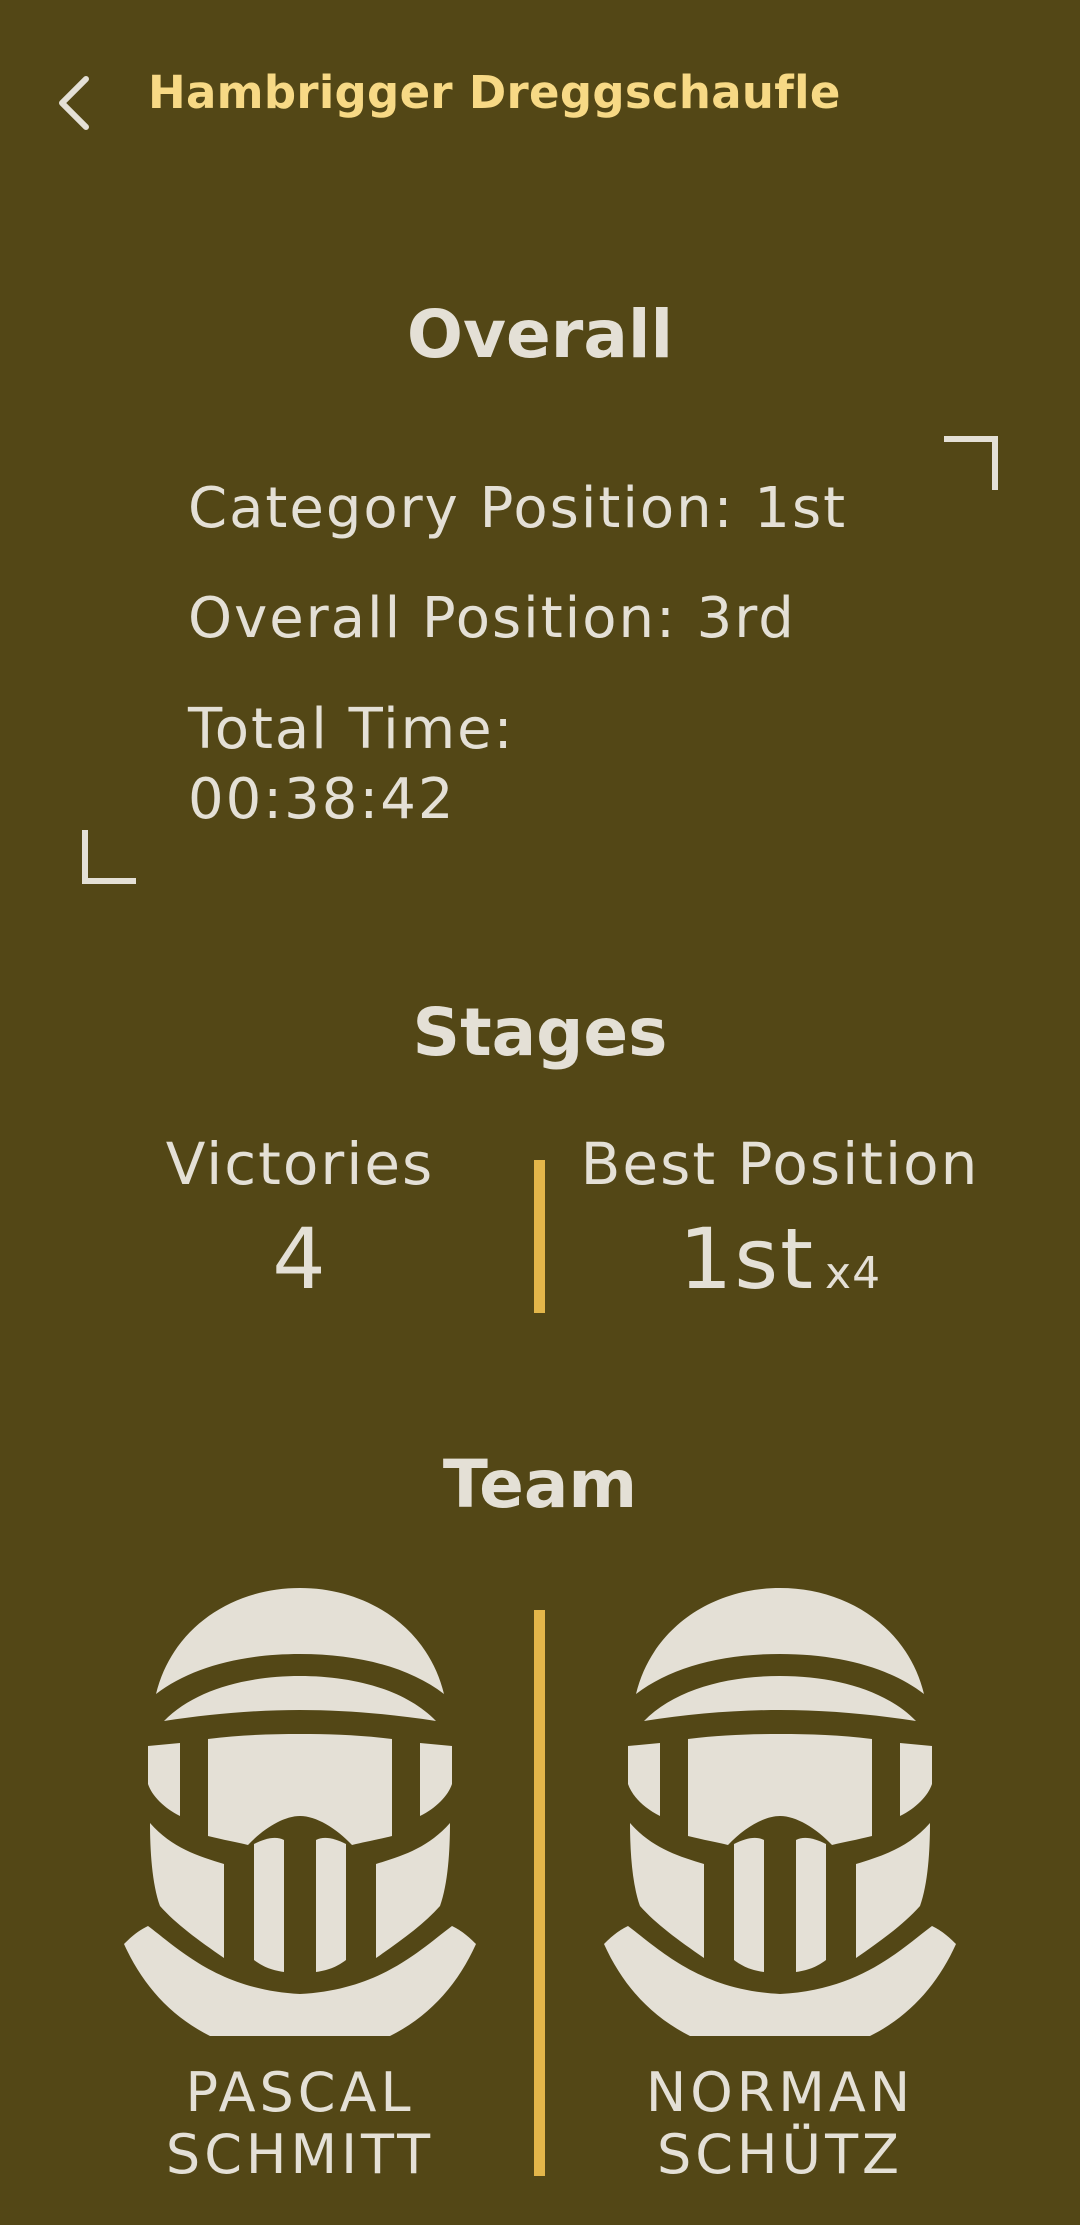 Image resolution: width=1080 pixels, height=2225 pixels. I want to click on corner-bracket-top-right, so click(971, 463).